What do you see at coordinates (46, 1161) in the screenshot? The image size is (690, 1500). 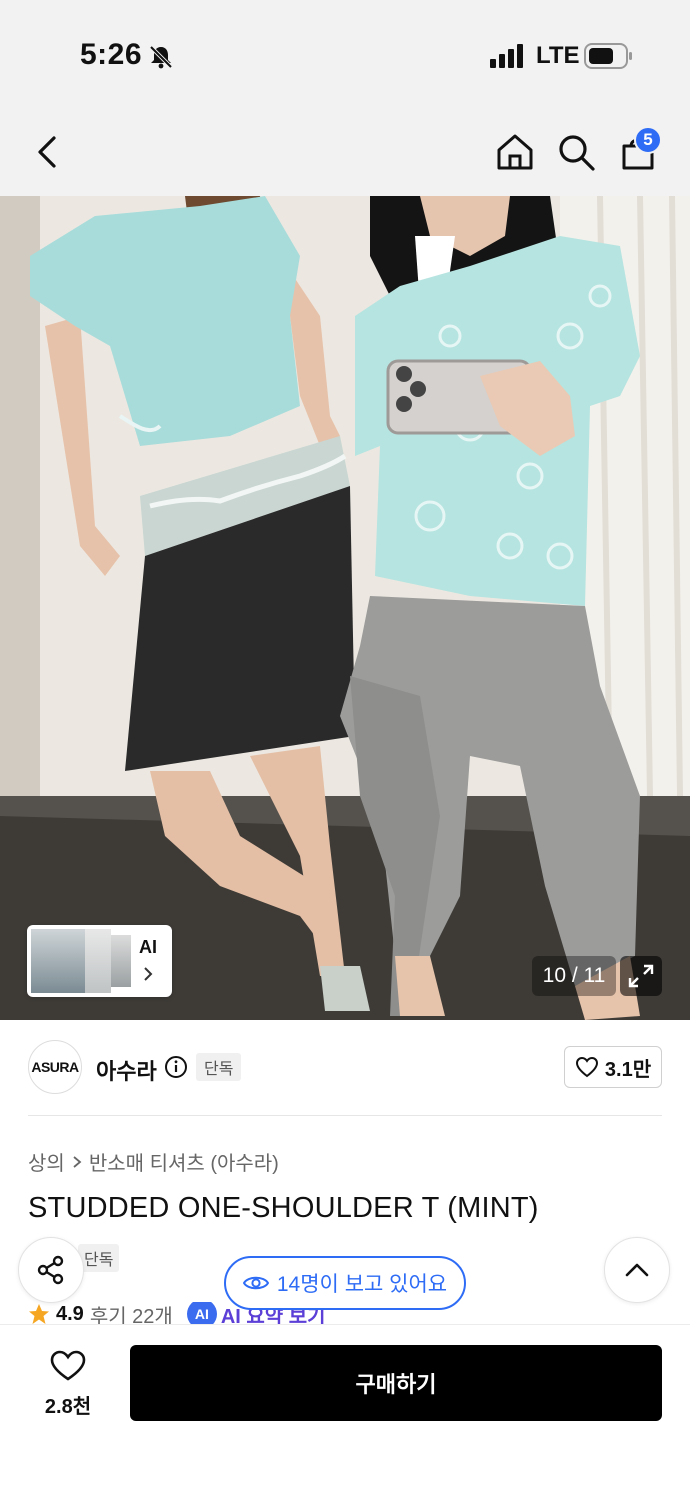 I see `breadcrumb-category: 상의` at bounding box center [46, 1161].